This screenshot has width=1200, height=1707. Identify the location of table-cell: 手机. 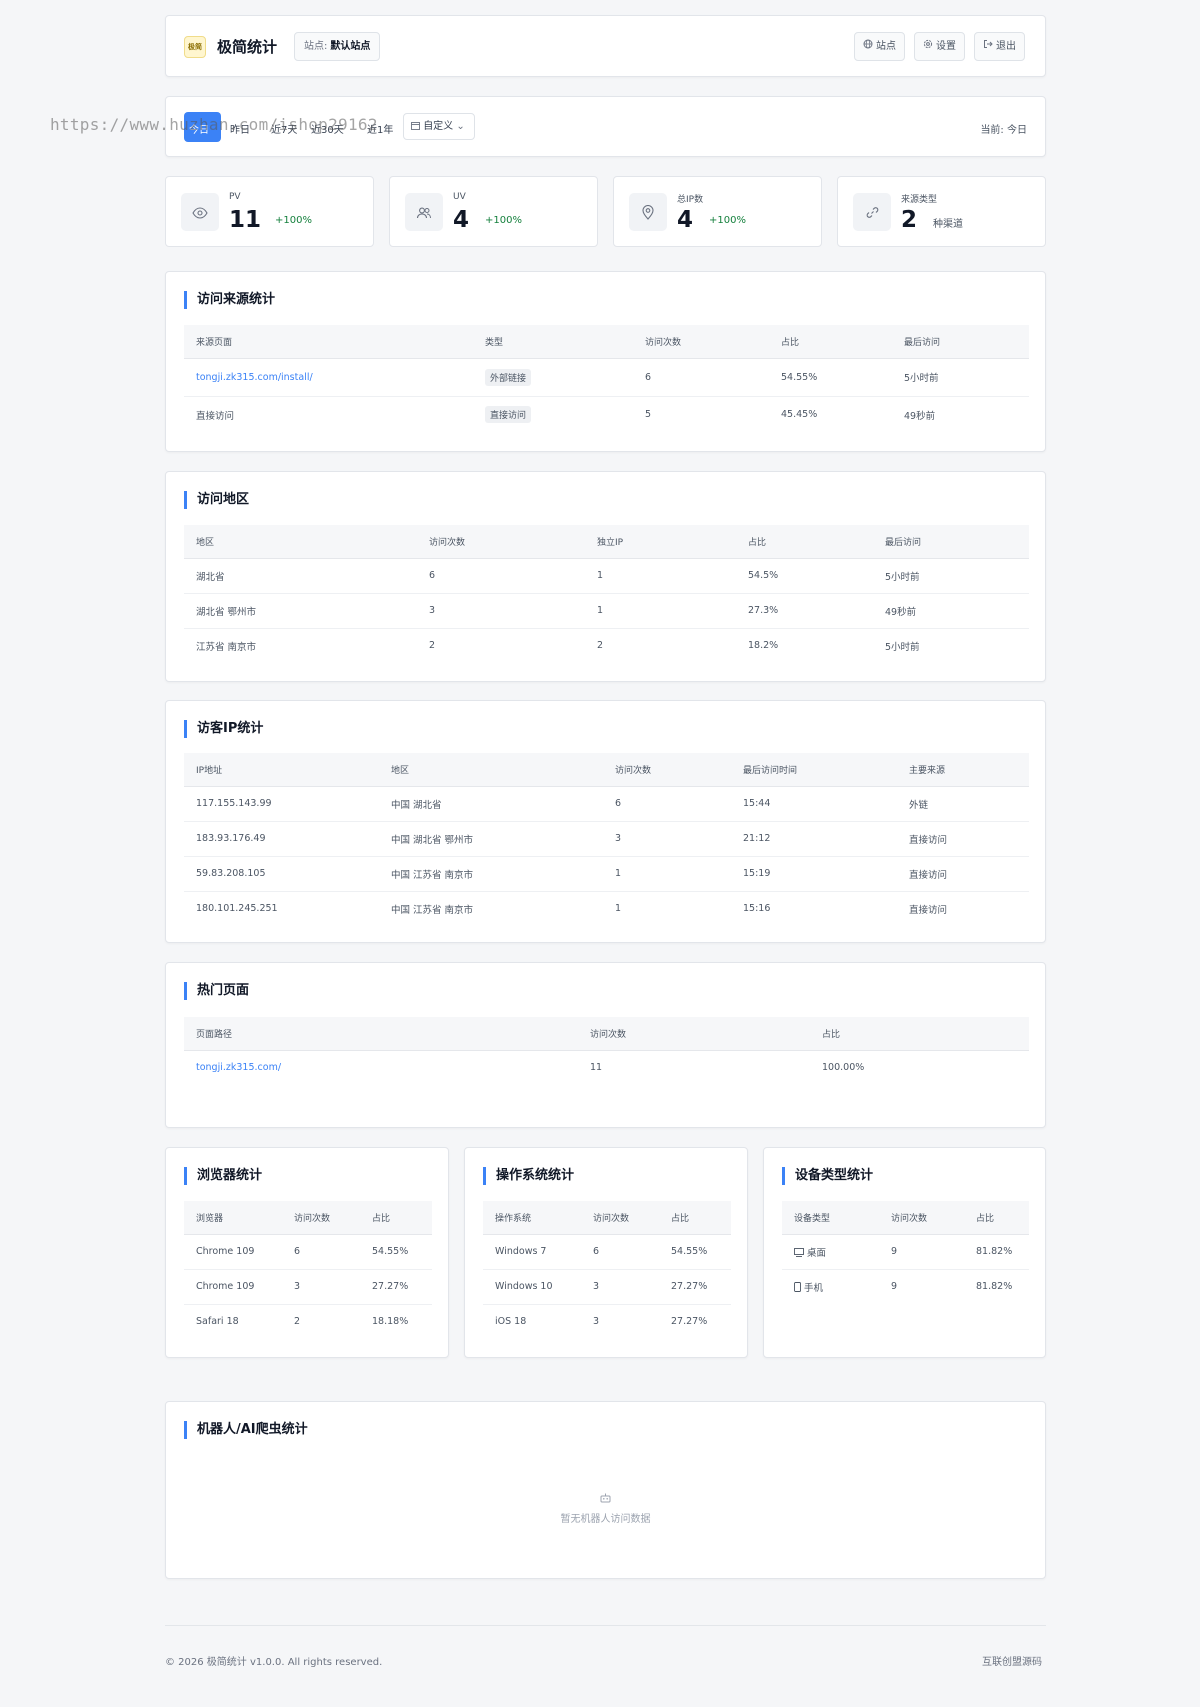
(830, 1286).